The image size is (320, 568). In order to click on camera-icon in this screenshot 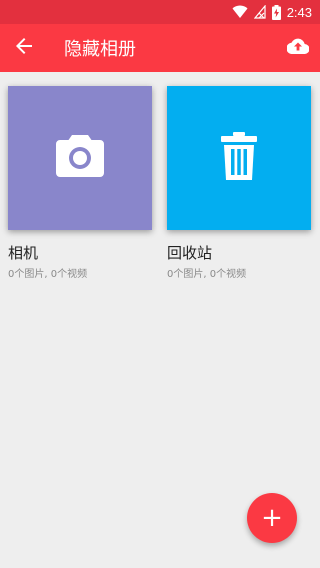, I will do `click(80, 158)`.